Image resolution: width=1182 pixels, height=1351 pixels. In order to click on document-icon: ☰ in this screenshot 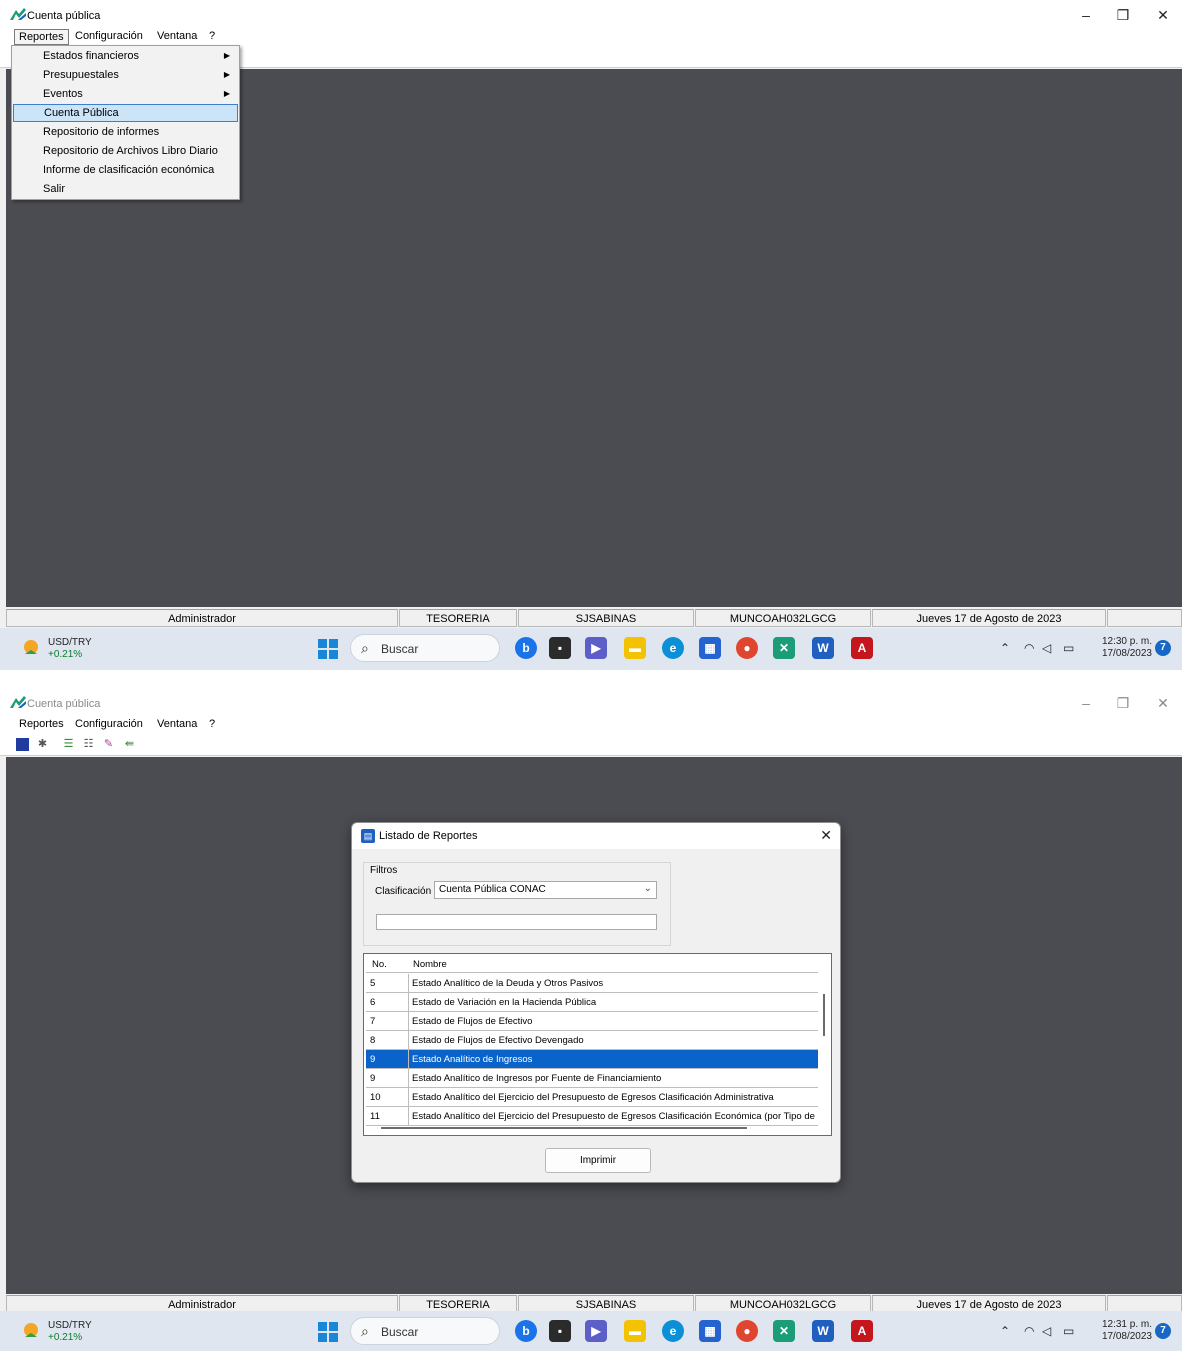, I will do `click(68, 744)`.